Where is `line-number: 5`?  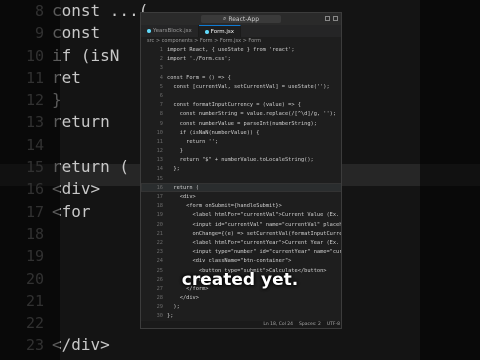 line-number: 5 is located at coordinates (161, 86).